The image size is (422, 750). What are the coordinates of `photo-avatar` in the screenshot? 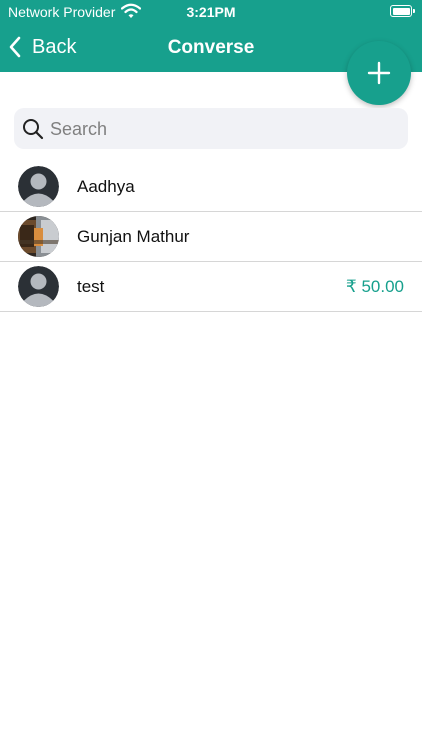 It's located at (38, 236).